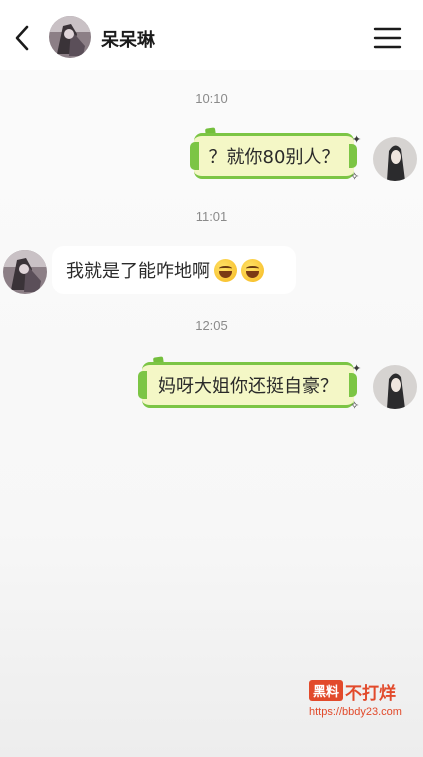 This screenshot has width=423, height=757. I want to click on my-message-bubble: ？就你80别人？, so click(273, 156).